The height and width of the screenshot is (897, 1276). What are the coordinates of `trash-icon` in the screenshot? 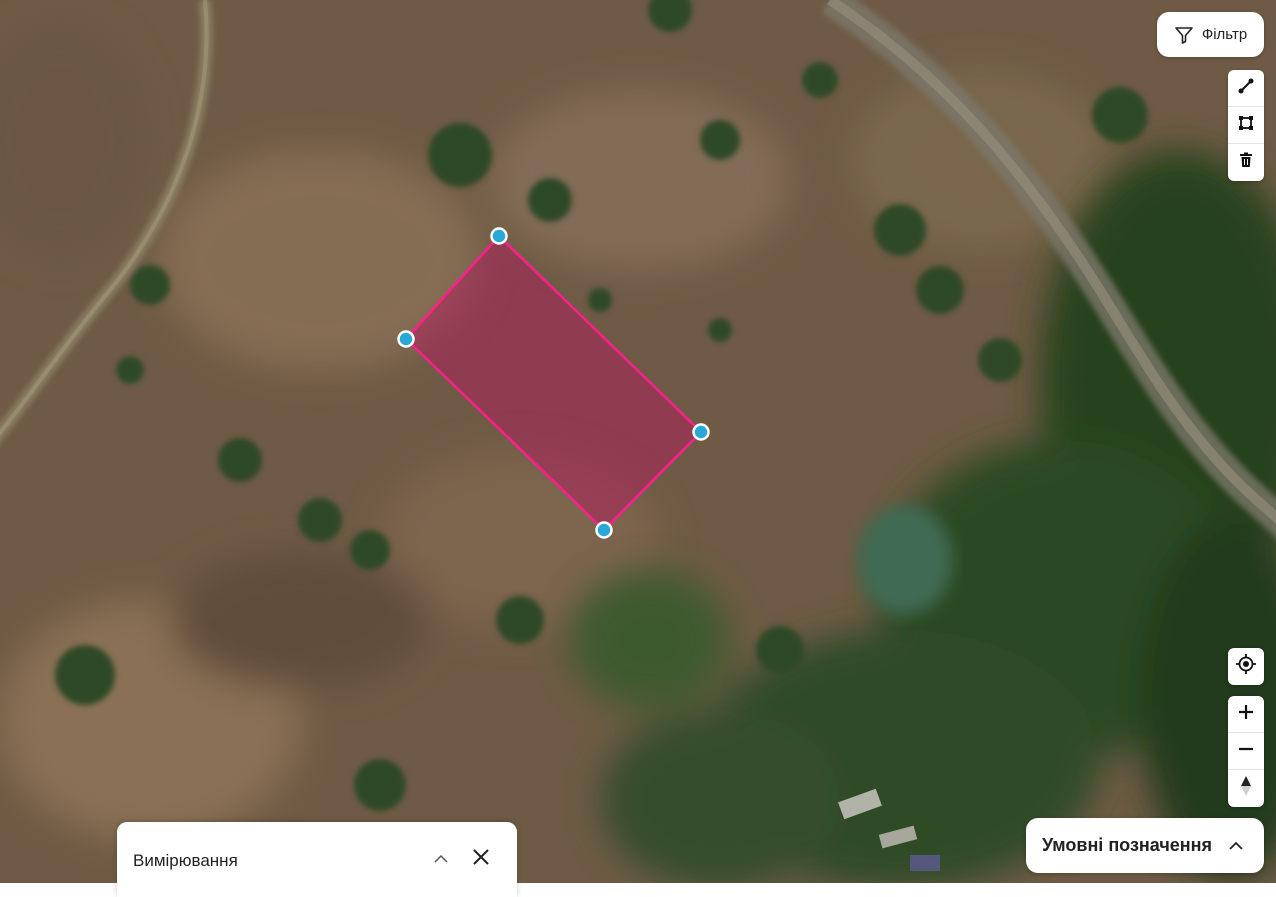 It's located at (1246, 162).